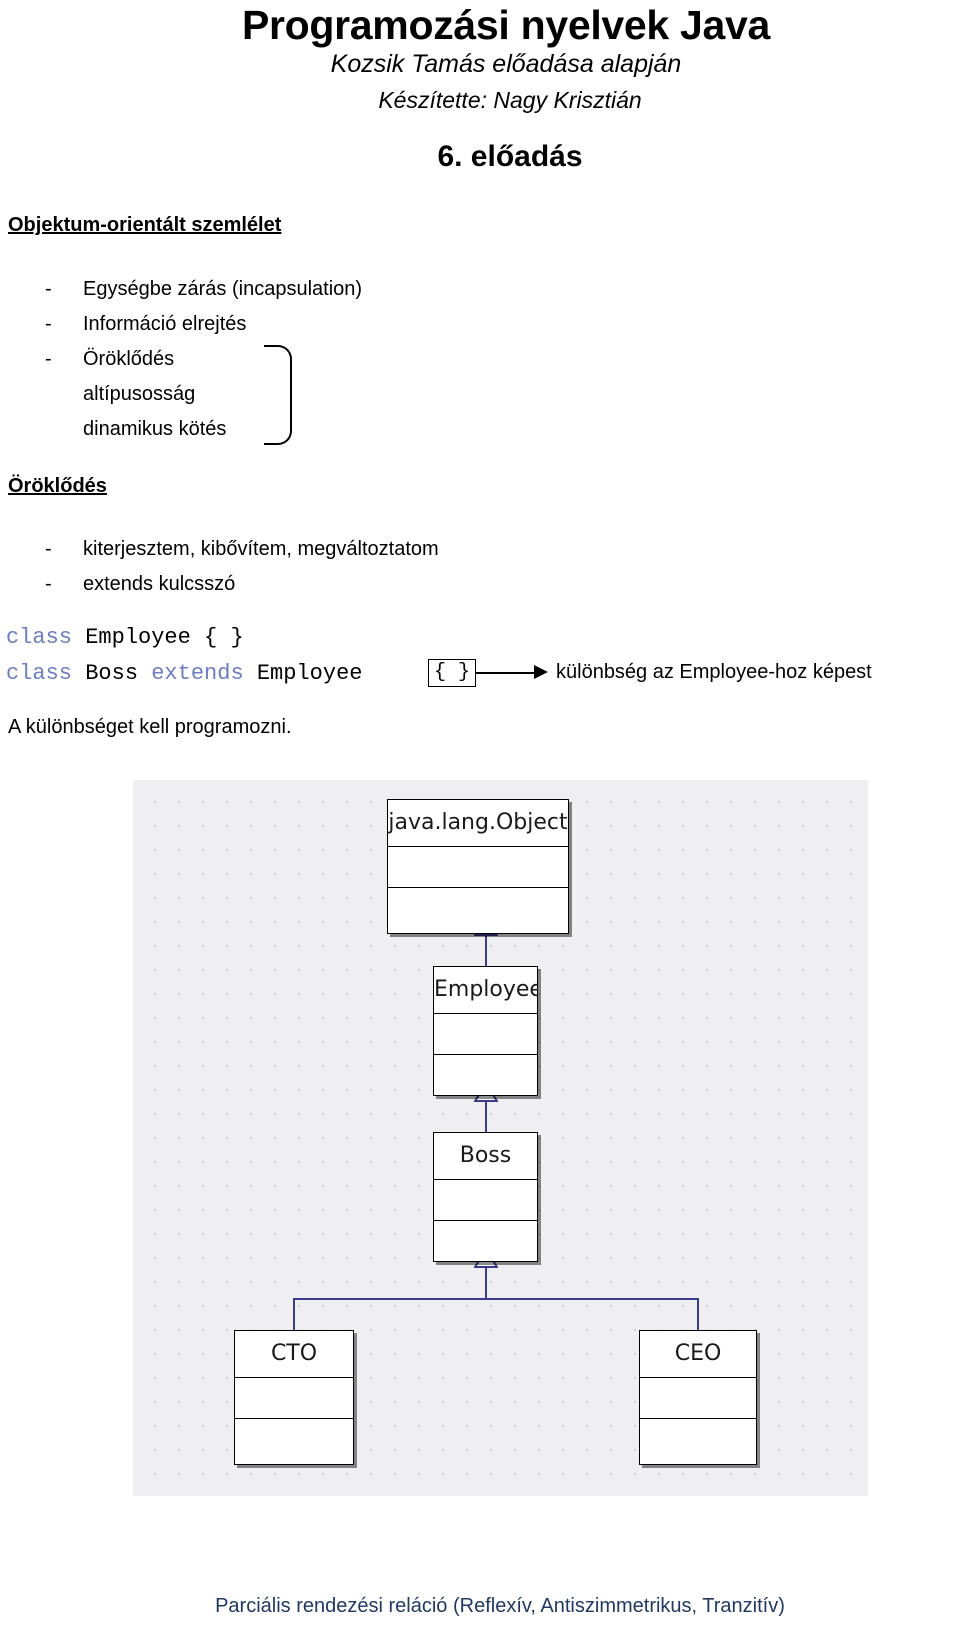 The width and height of the screenshot is (960, 1649). Describe the element at coordinates (510, 100) in the screenshot. I see `page-subtitle-creator: Készítette: Nagy Krisztián` at that location.